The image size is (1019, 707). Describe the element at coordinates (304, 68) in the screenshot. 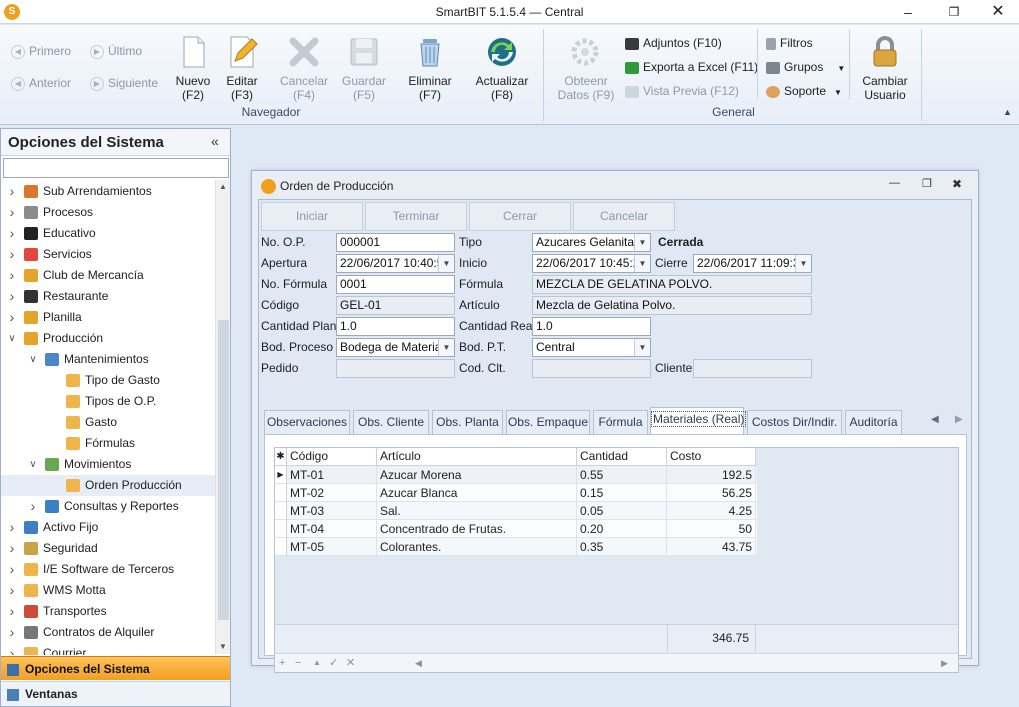

I see `cancel-button: Cancelar (F4)` at that location.